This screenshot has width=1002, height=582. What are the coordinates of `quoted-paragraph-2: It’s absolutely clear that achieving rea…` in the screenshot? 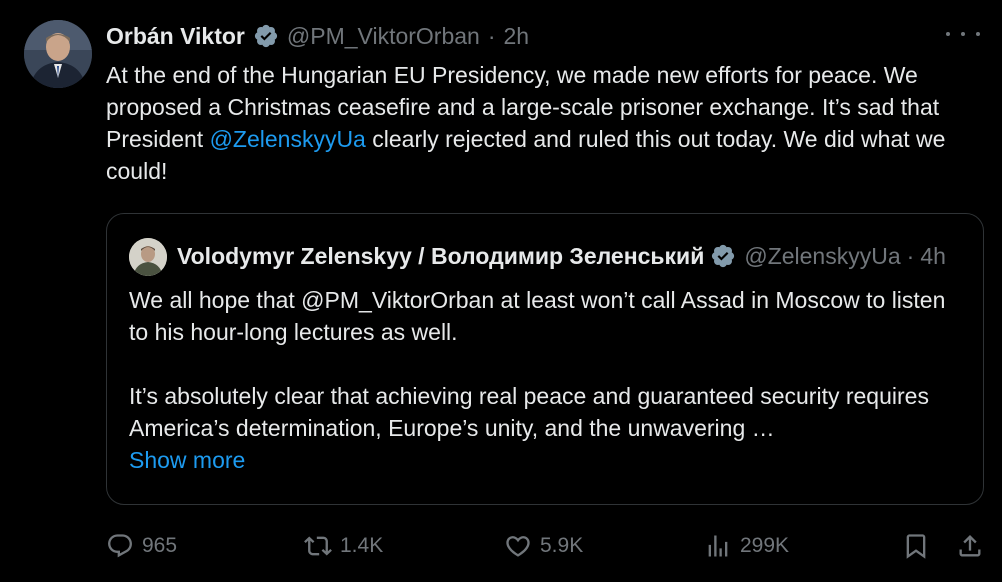 It's located at (529, 412).